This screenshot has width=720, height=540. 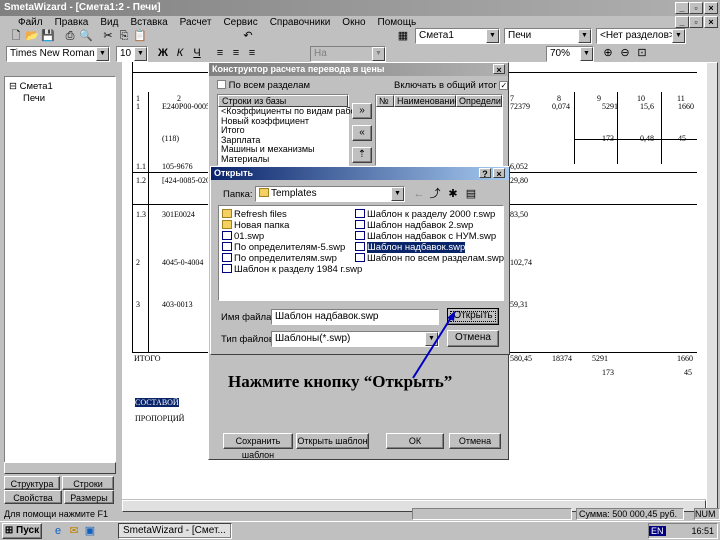 I want to click on status-help: Для помощи нажмите F1, so click(x=56, y=514).